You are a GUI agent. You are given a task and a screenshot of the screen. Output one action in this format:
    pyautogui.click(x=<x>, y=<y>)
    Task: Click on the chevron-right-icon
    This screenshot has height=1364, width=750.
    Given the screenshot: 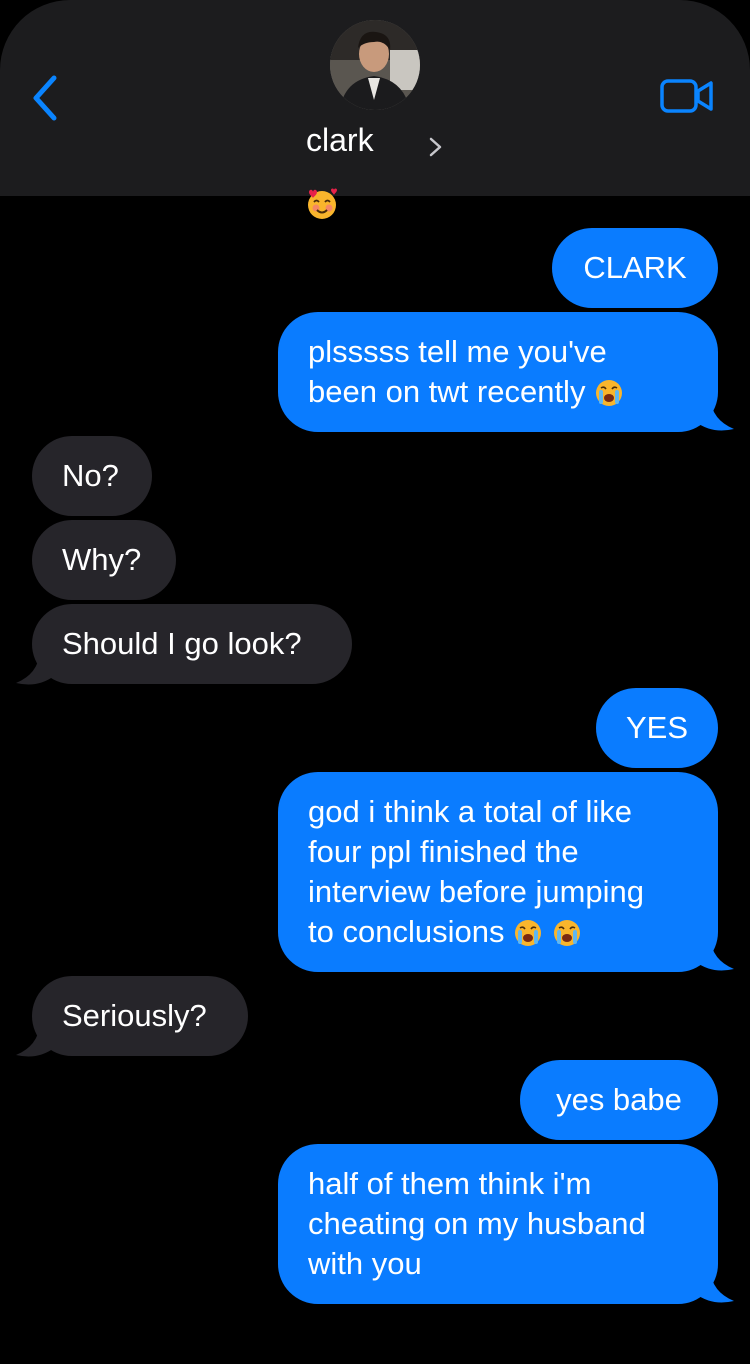 What is the action you would take?
    pyautogui.click(x=436, y=147)
    